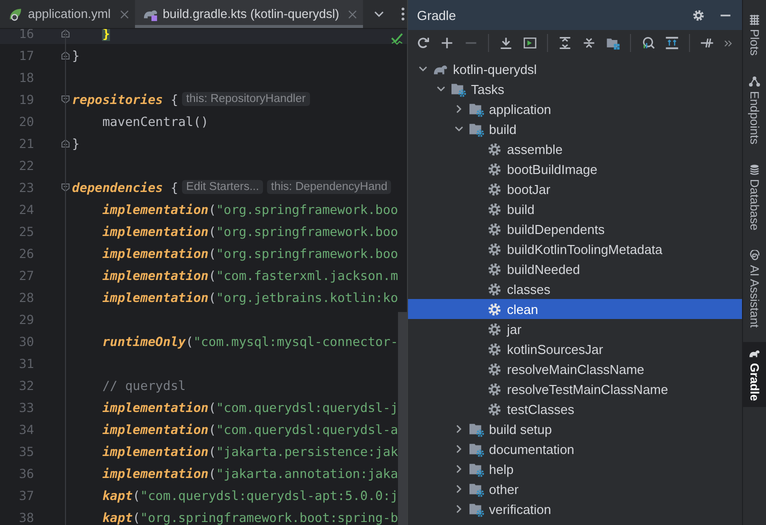 This screenshot has width=766, height=525. What do you see at coordinates (26, 473) in the screenshot?
I see `line-number: 36` at bounding box center [26, 473].